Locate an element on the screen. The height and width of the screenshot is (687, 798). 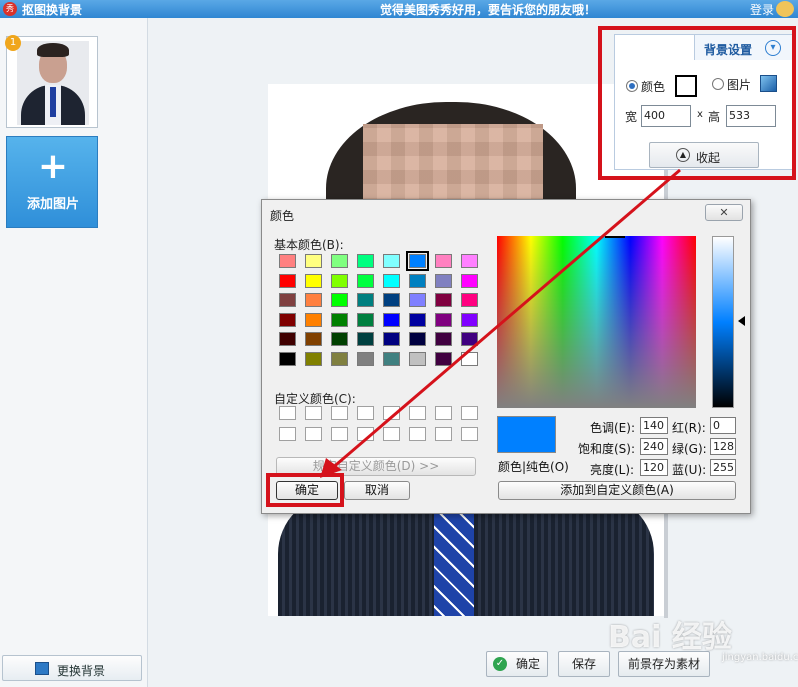
login-link: 登录 is located at coordinates (762, 9).